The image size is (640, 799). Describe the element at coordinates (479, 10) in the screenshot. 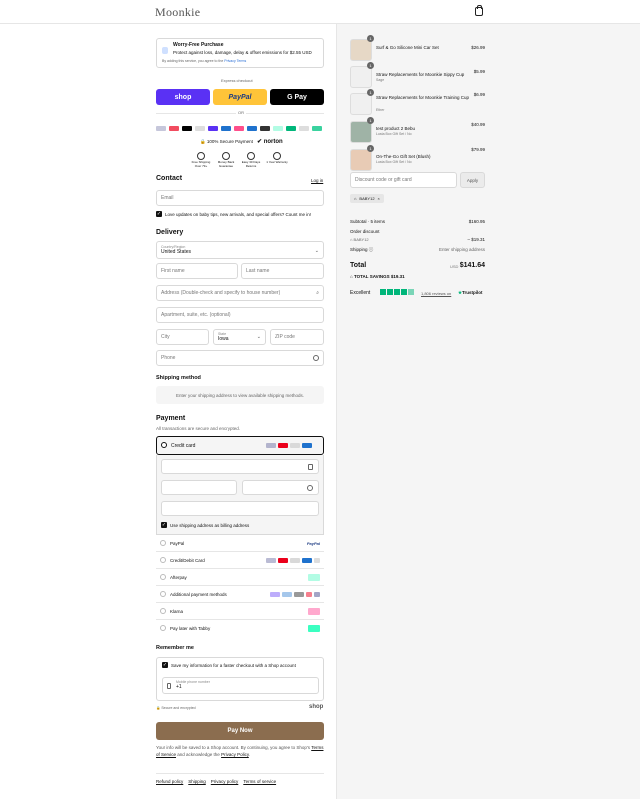

I see `shopping-bag-icon` at that location.